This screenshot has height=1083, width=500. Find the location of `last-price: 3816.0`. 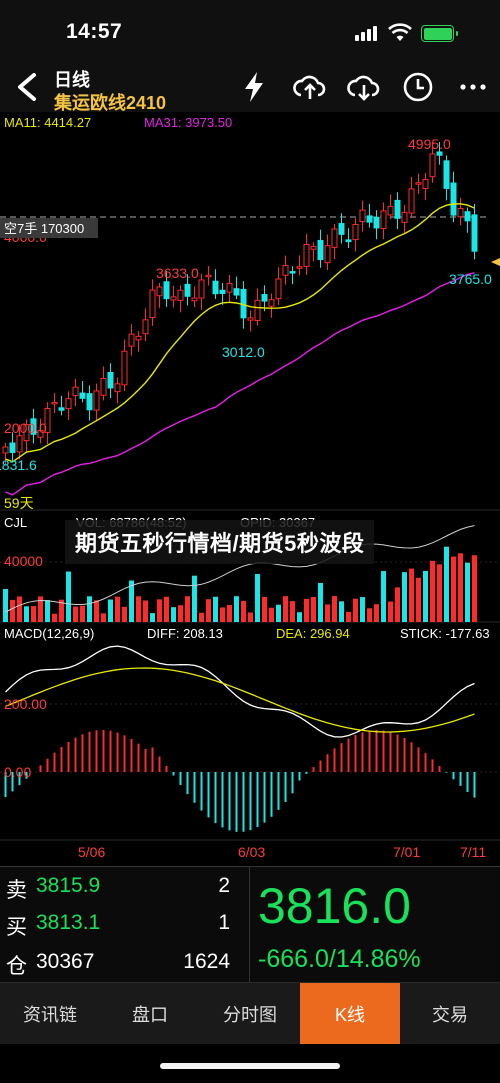

last-price: 3816.0 is located at coordinates (334, 906).